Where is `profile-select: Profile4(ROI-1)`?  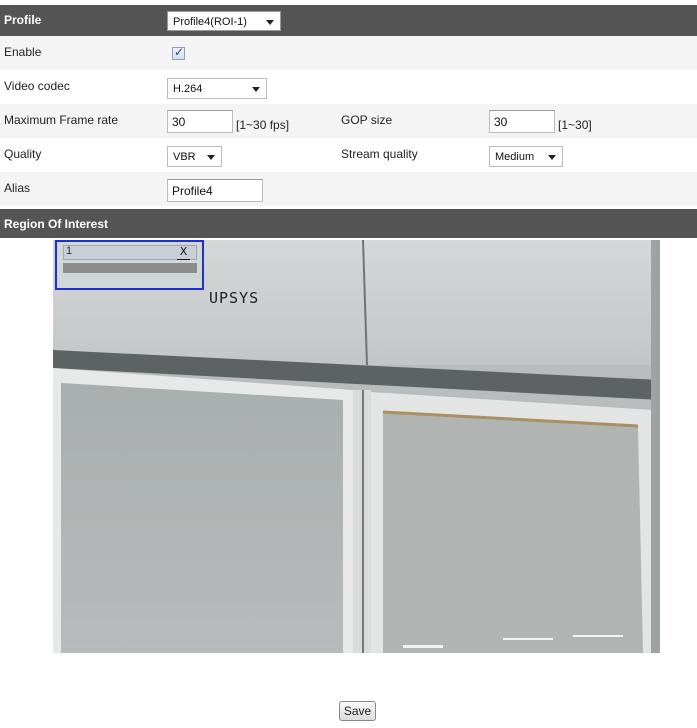 profile-select: Profile4(ROI-1) is located at coordinates (224, 21).